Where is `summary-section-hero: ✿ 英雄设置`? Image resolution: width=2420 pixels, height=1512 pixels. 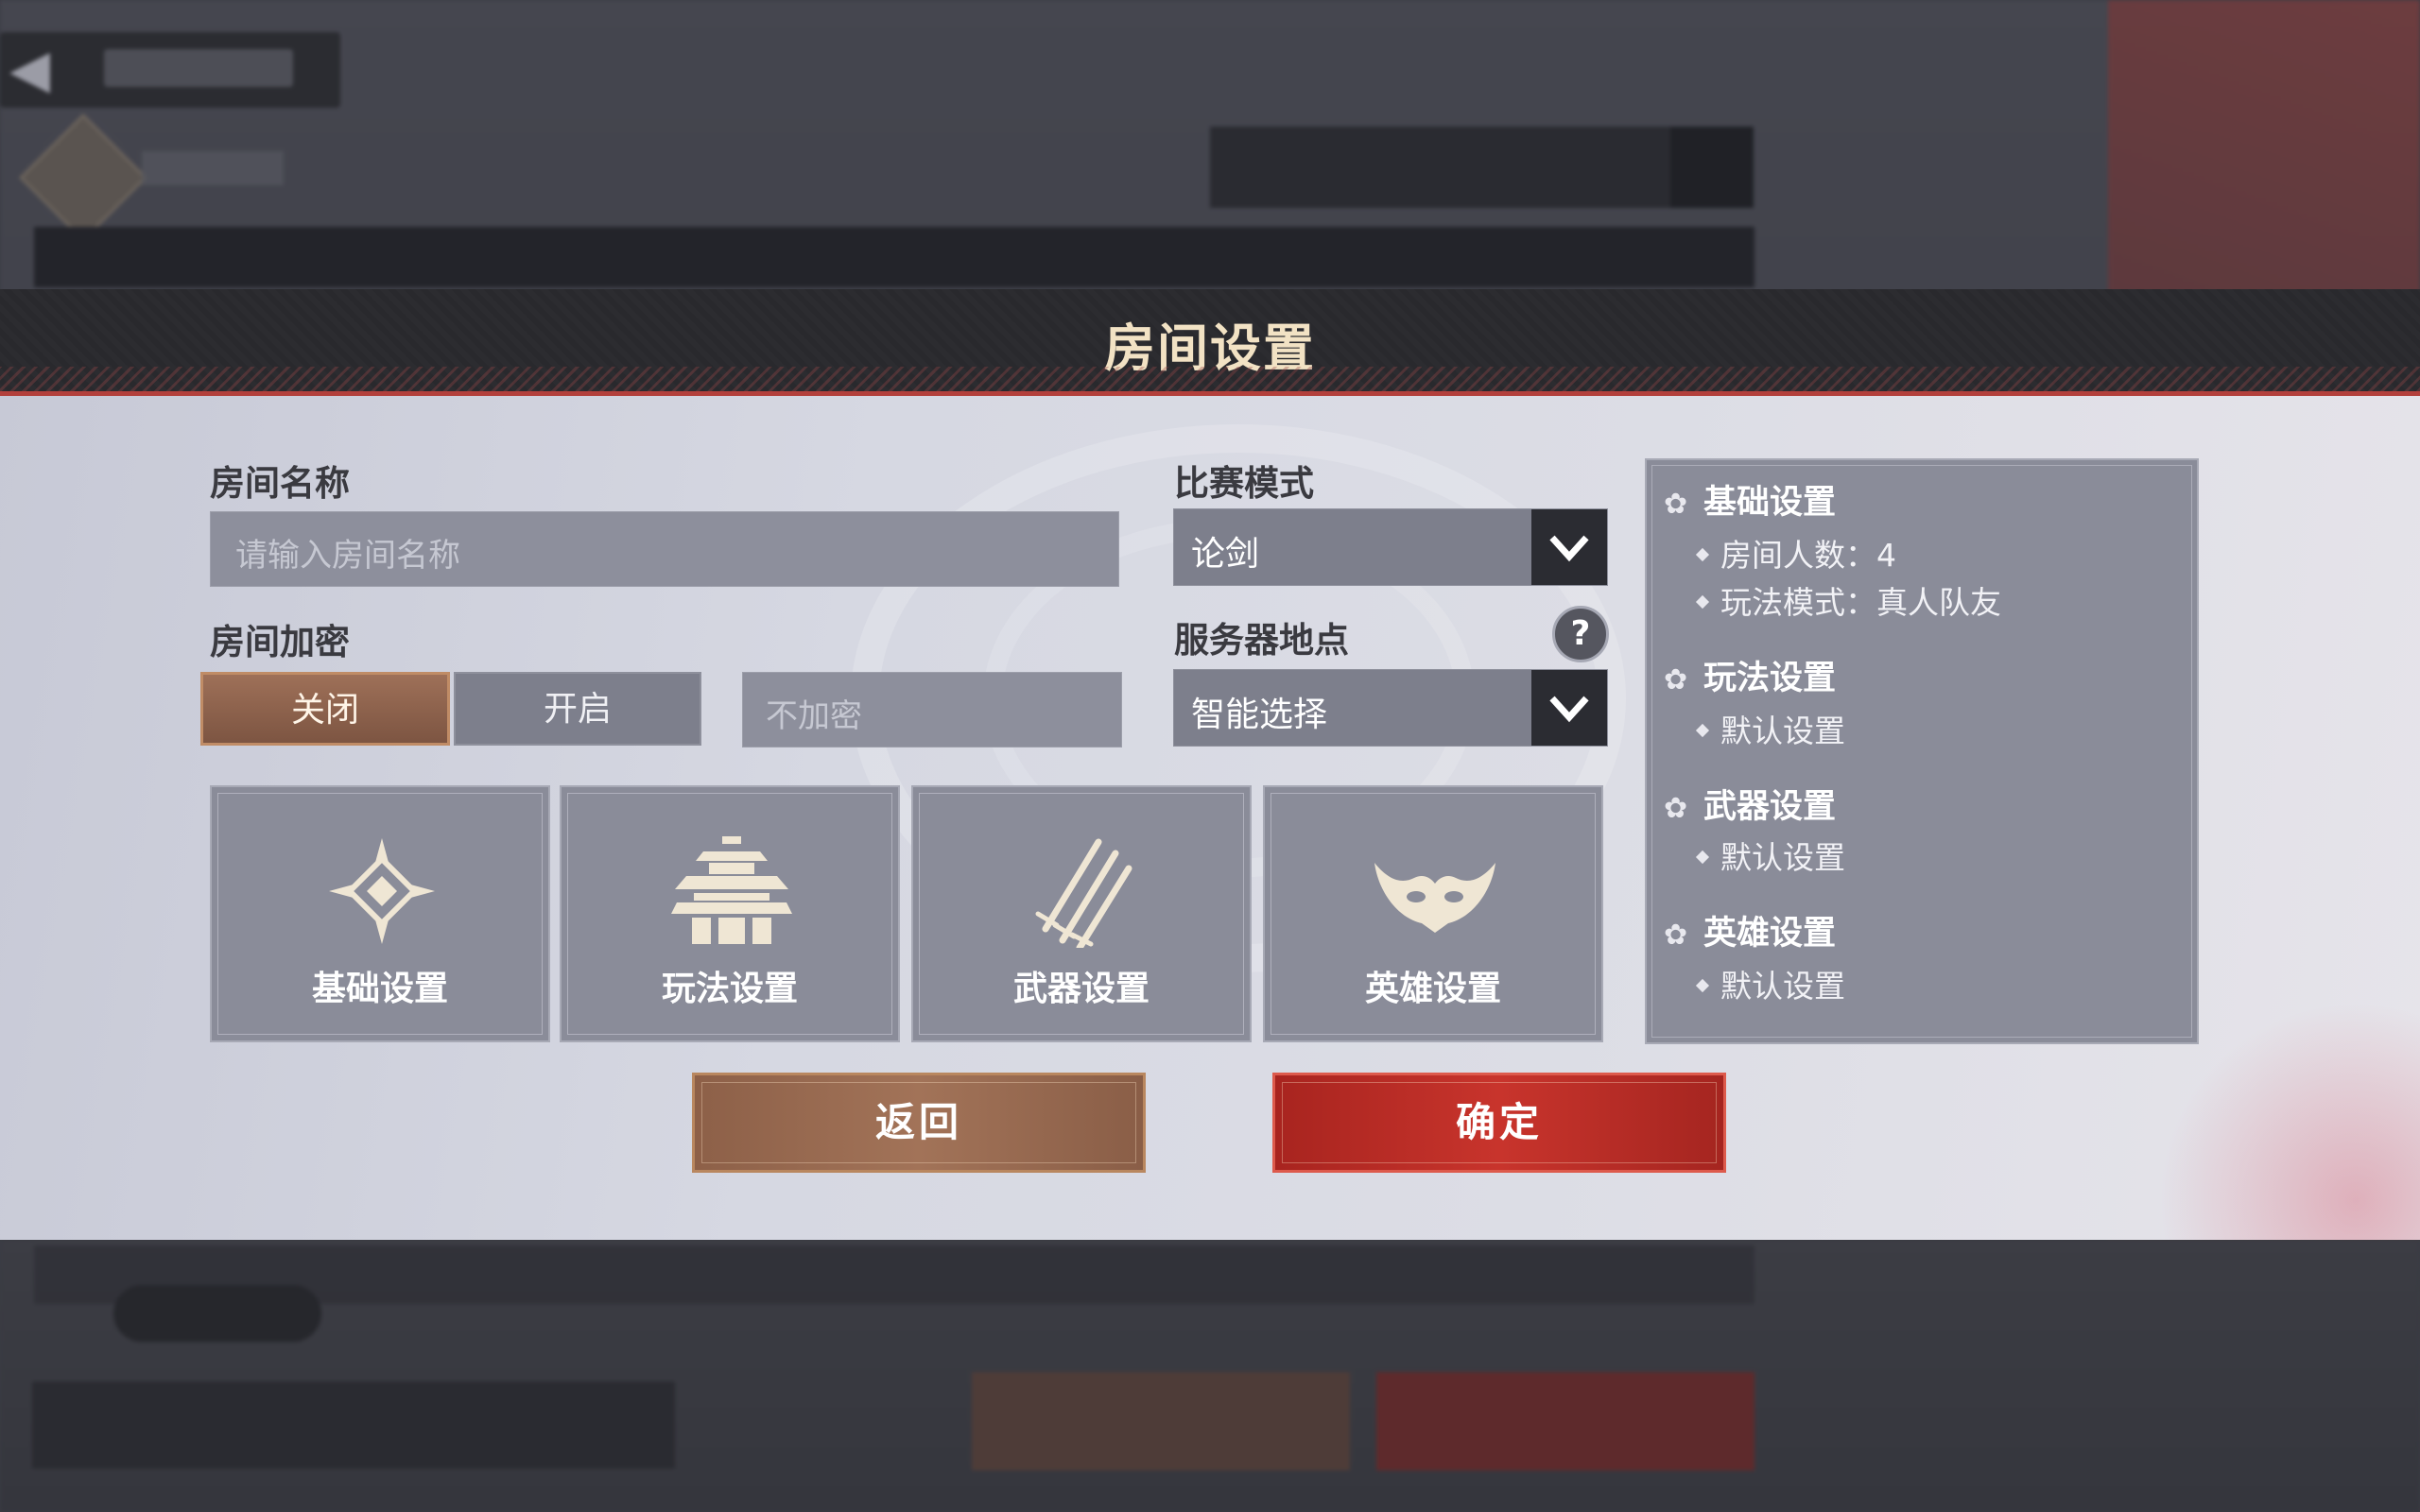
summary-section-hero: ✿ 英雄设置 is located at coordinates (1750, 930).